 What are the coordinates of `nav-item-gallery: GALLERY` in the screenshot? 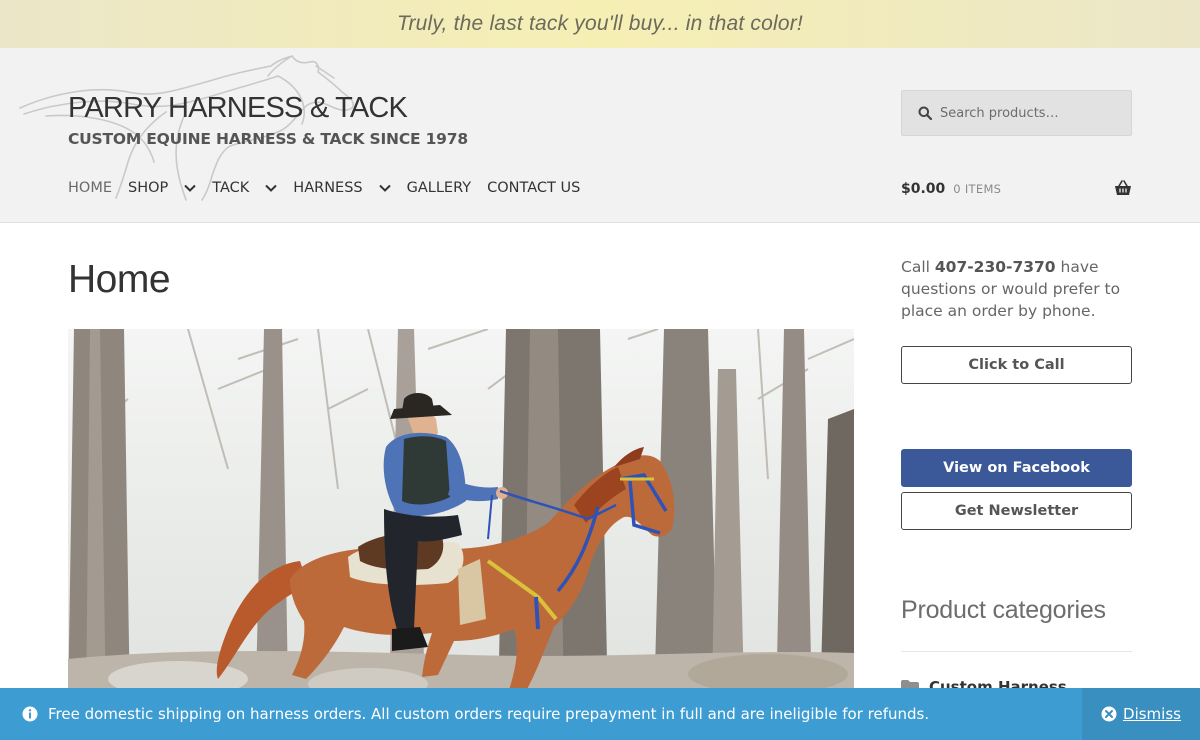 It's located at (439, 188).